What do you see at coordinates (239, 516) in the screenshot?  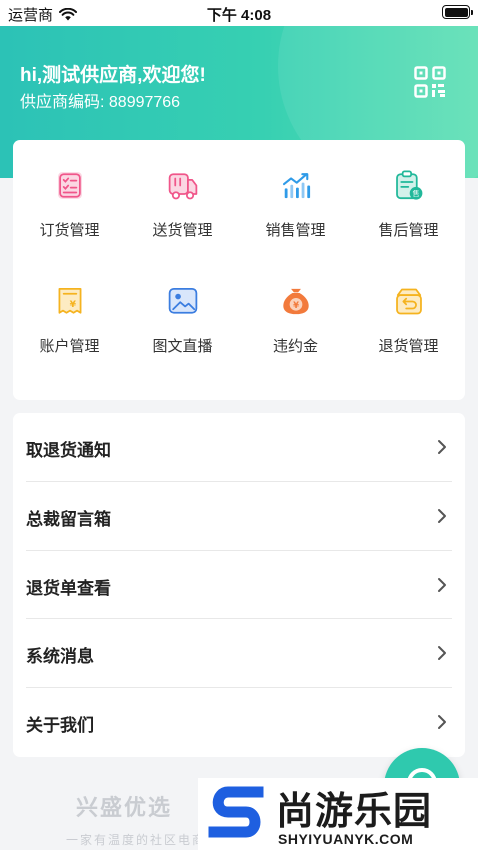 I see `list-item-ceo-mailbox: 总裁留言箱` at bounding box center [239, 516].